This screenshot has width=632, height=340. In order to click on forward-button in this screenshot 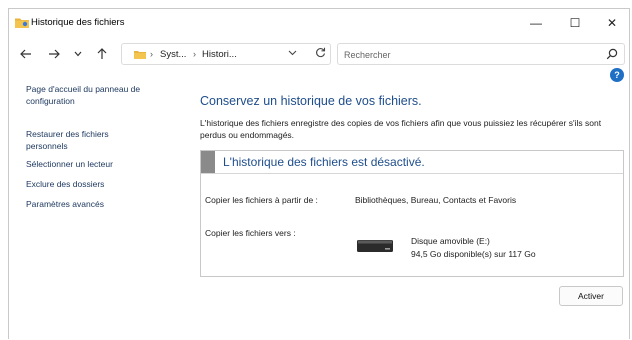, I will do `click(54, 54)`.